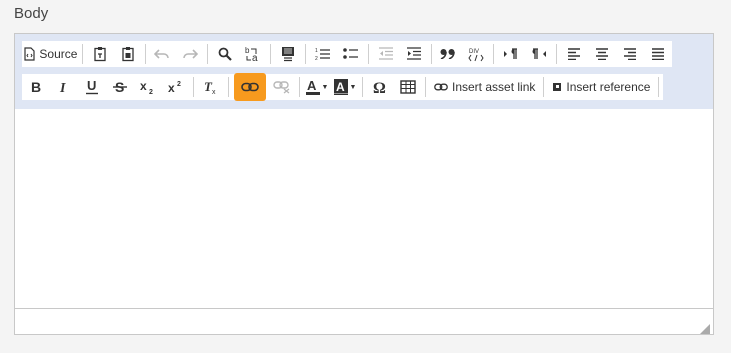 The height and width of the screenshot is (353, 731). I want to click on svg-text: a, so click(255, 58).